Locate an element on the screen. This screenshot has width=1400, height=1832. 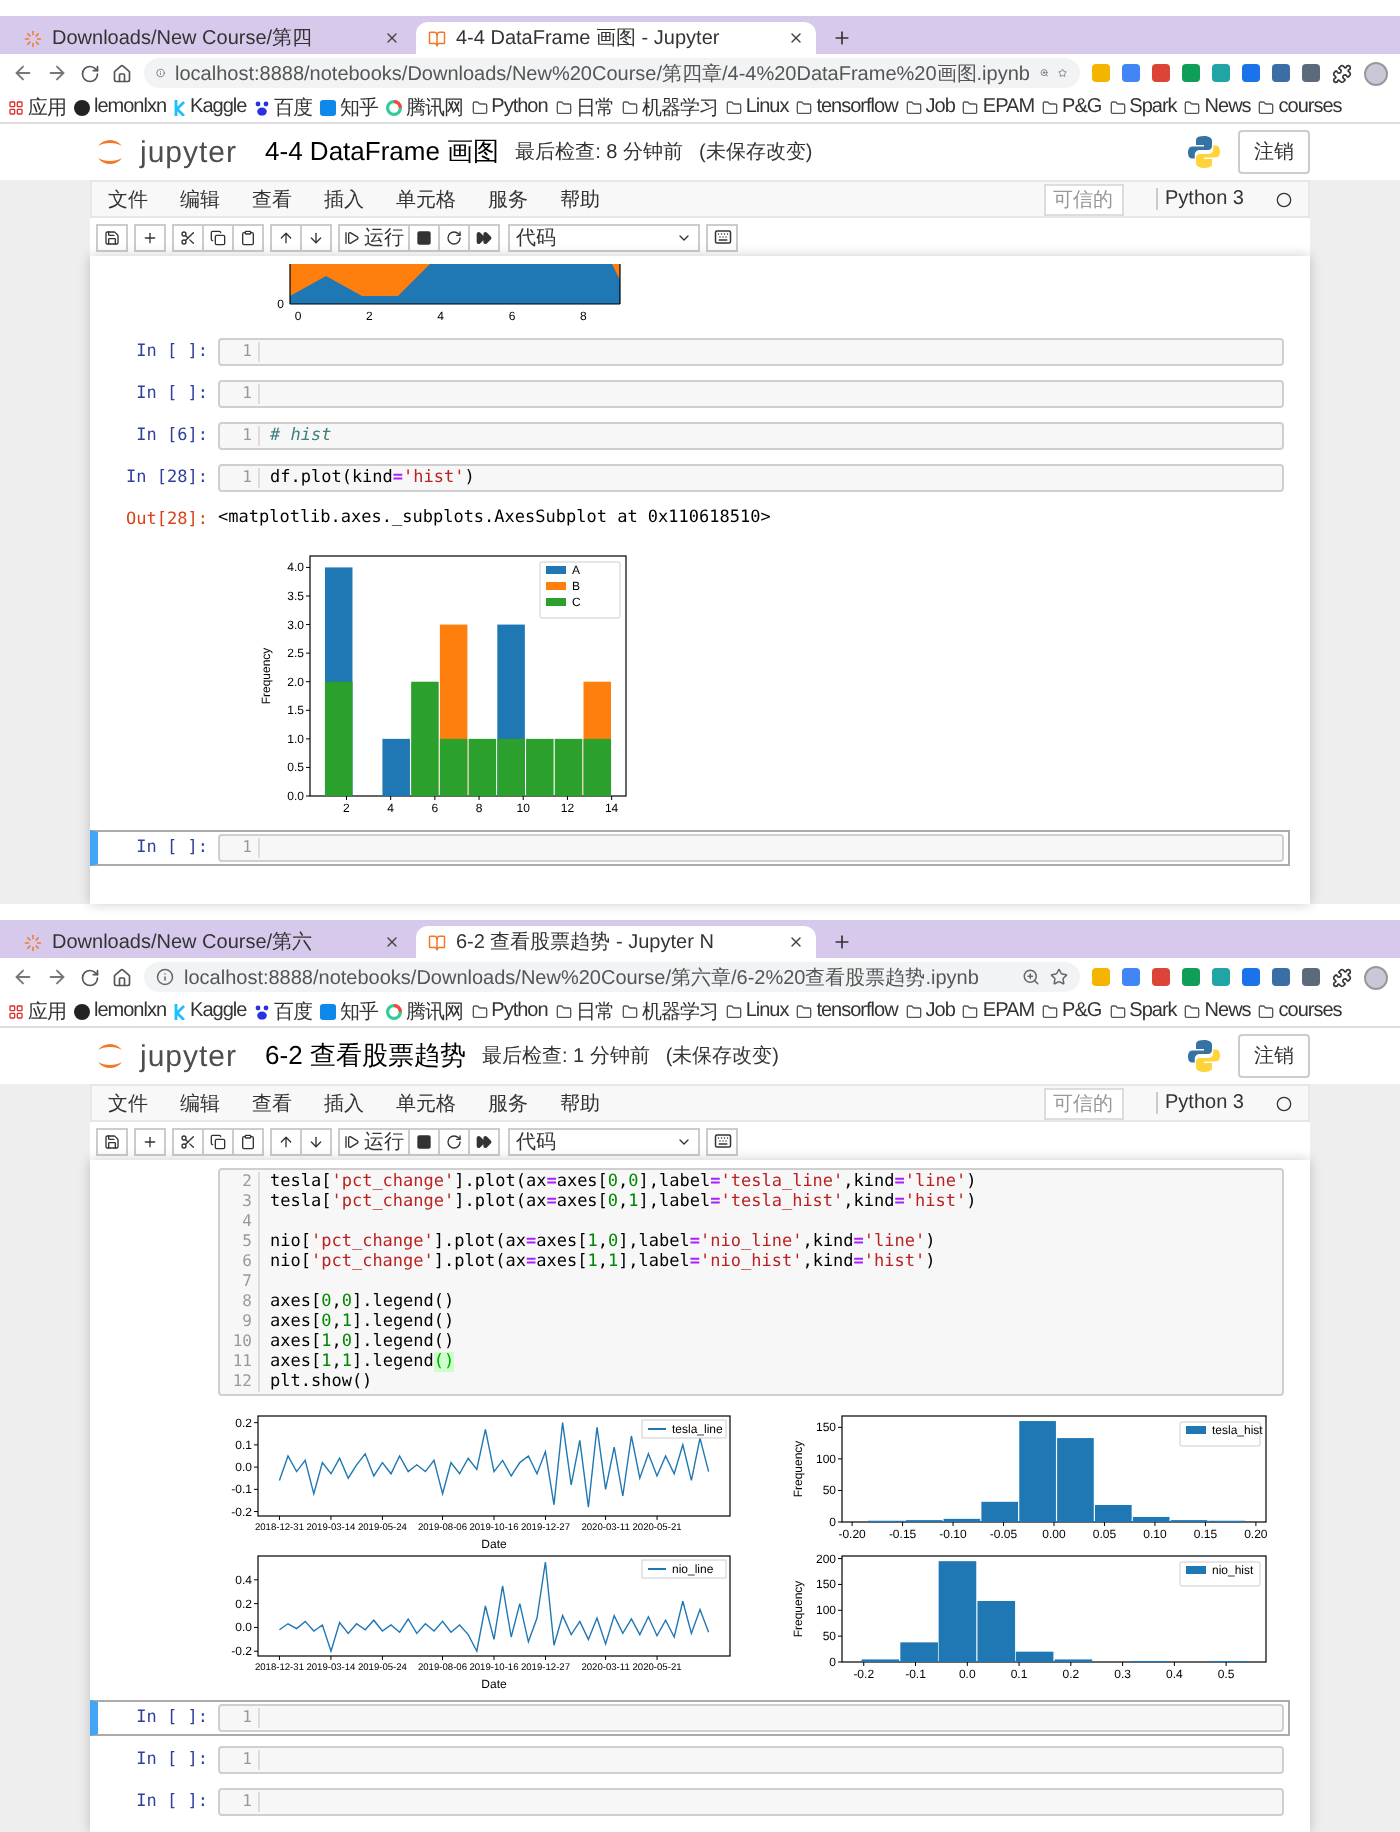
code-input: 1 # hist is located at coordinates (751, 436).